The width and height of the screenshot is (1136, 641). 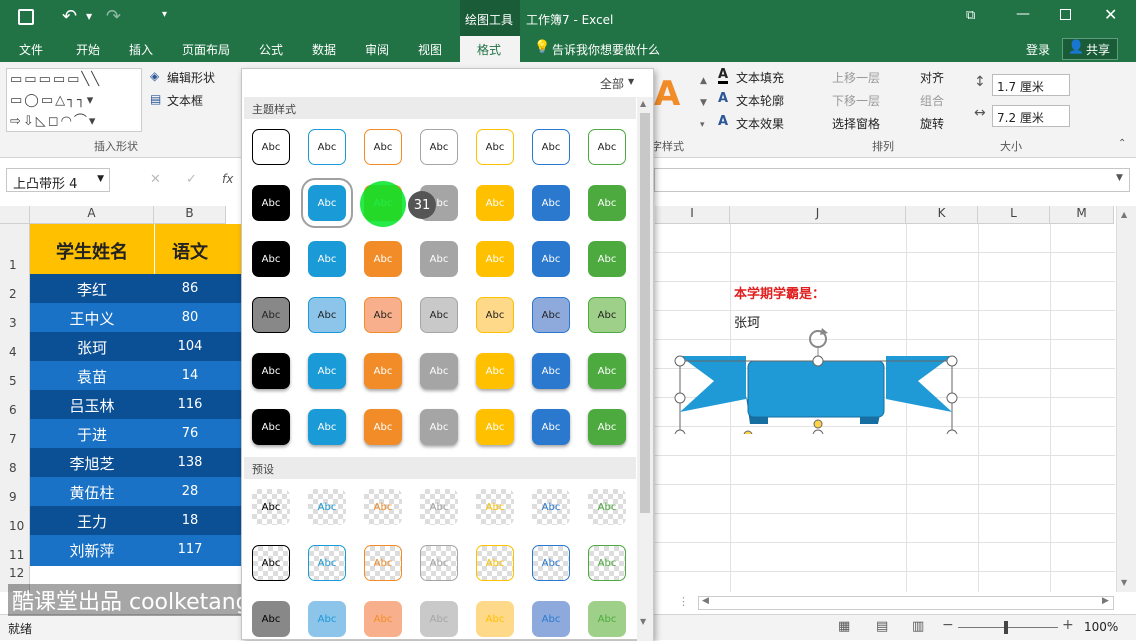 I want to click on cell-score: 76, so click(x=190, y=433).